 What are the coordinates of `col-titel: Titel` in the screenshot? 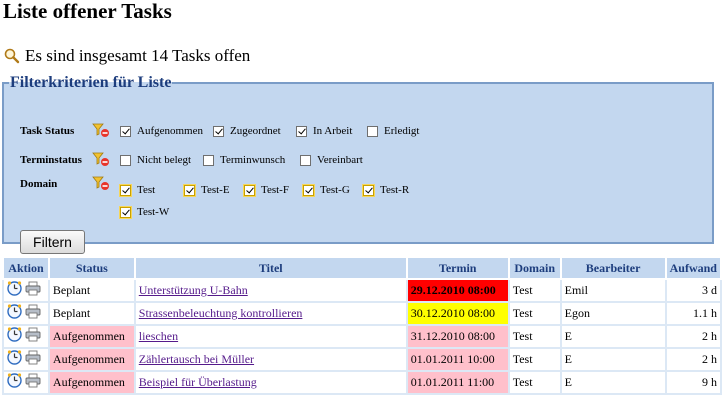 It's located at (270, 268).